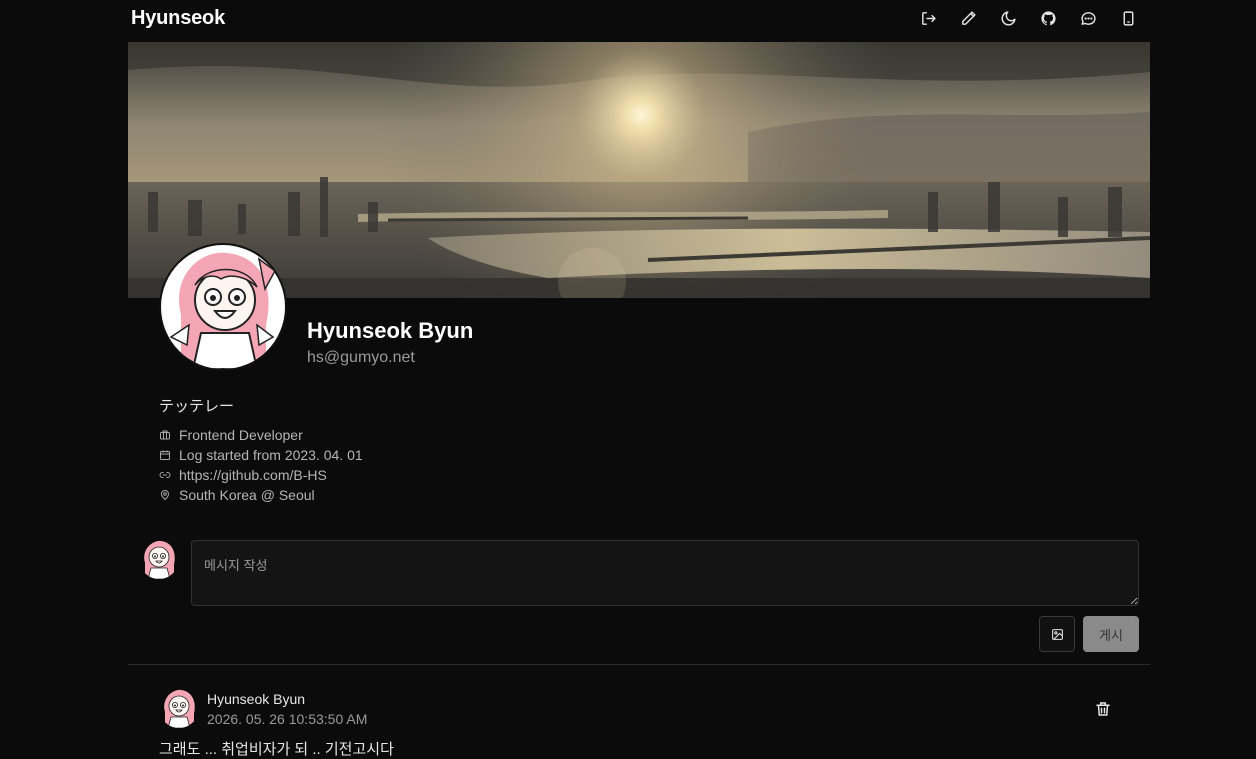  What do you see at coordinates (276, 749) in the screenshot?
I see `post-body-text: 그래도 ... 취업비자가 되 .. 기전고시다` at bounding box center [276, 749].